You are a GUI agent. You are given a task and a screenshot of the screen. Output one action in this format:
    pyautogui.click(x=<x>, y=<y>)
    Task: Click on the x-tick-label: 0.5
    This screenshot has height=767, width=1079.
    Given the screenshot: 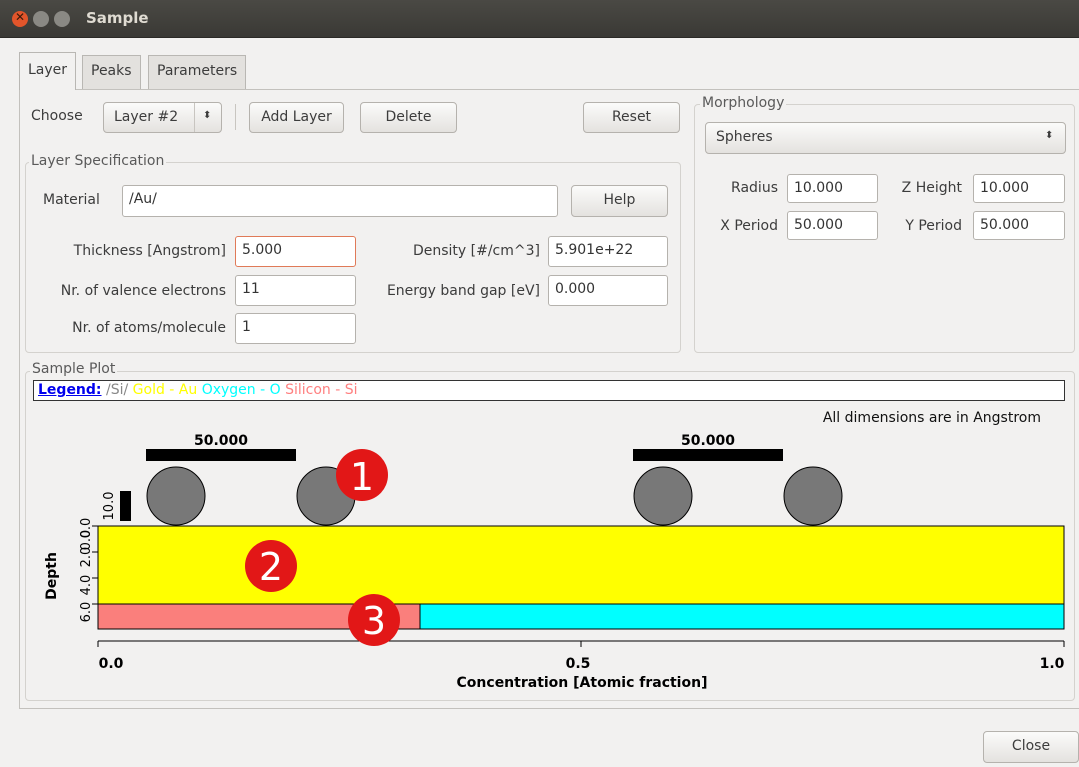 What is the action you would take?
    pyautogui.click(x=578, y=664)
    